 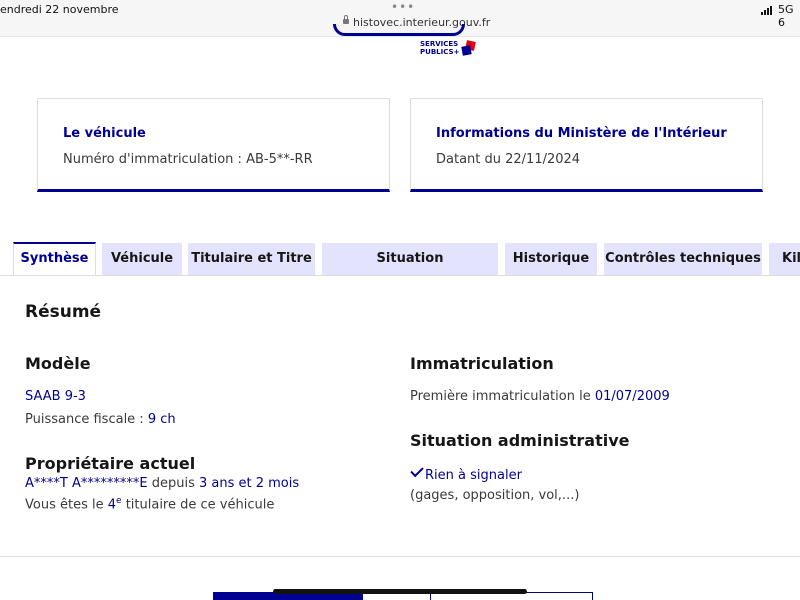 What do you see at coordinates (473, 475) in the screenshot?
I see `admin-status: Rien à signaler` at bounding box center [473, 475].